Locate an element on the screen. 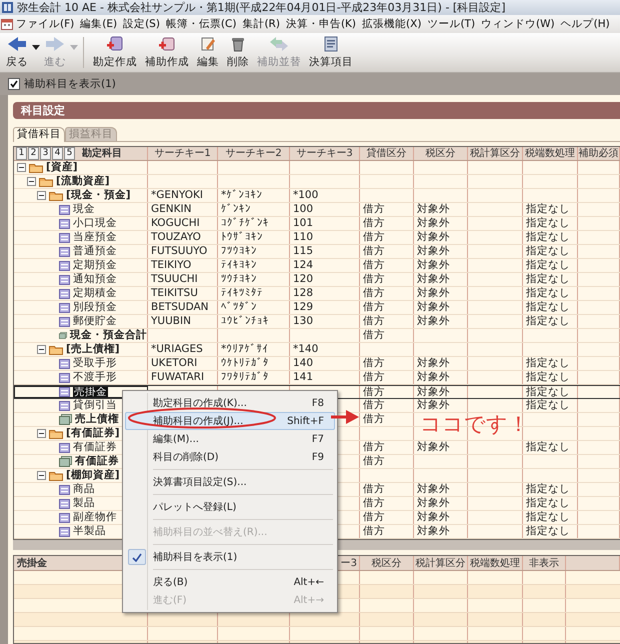 The image size is (620, 644). menu-item: パレットへ登録(L) is located at coordinates (230, 507).